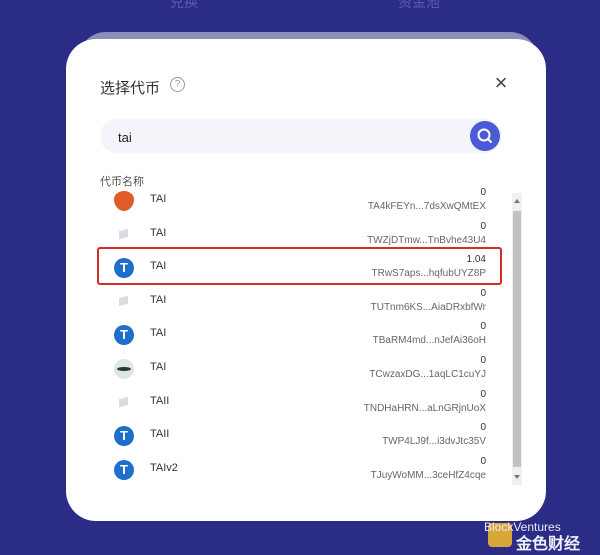  I want to click on token-row: TAI 0 TUTnm6KS...AiaDRxbfWr, so click(300, 304).